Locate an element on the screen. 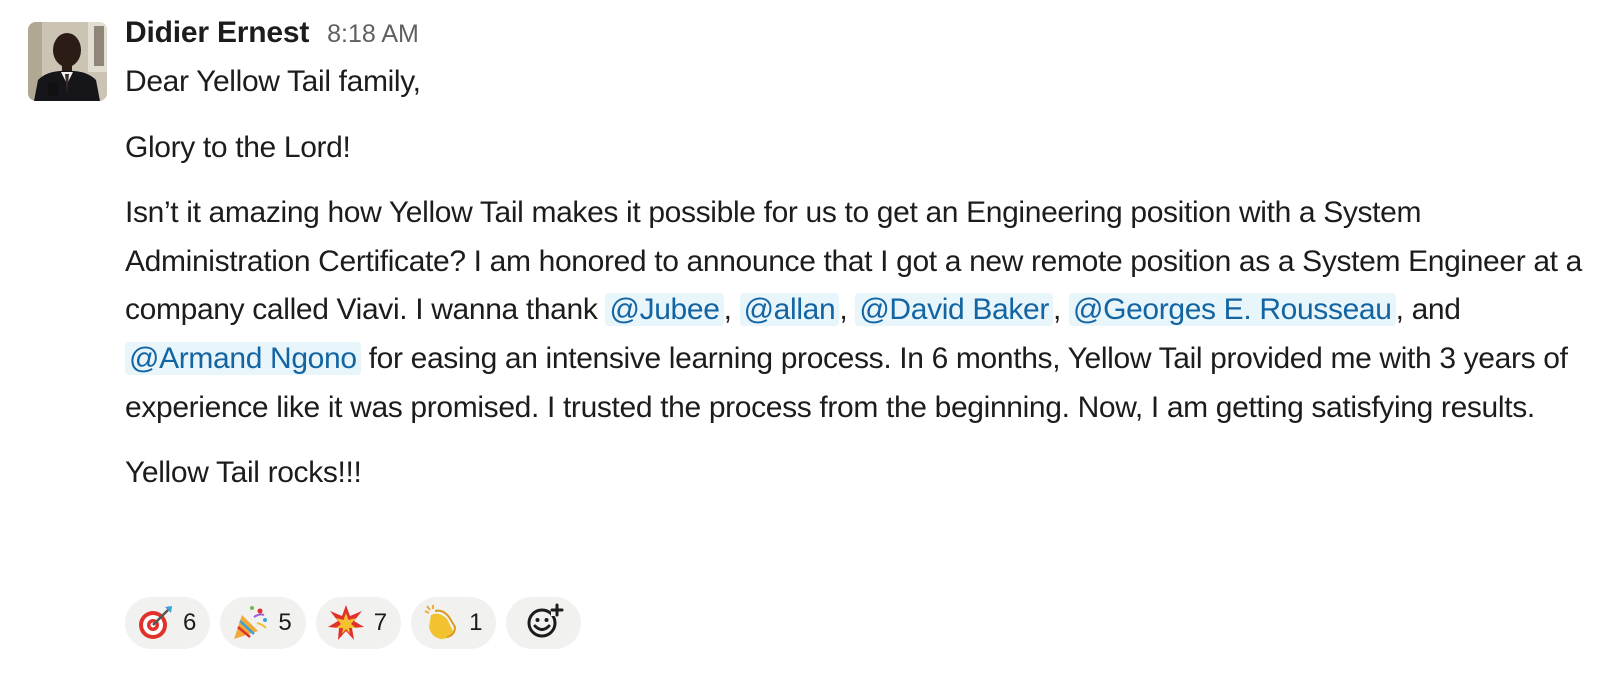 This screenshot has width=1624, height=678. reaction-count: 7 is located at coordinates (380, 622).